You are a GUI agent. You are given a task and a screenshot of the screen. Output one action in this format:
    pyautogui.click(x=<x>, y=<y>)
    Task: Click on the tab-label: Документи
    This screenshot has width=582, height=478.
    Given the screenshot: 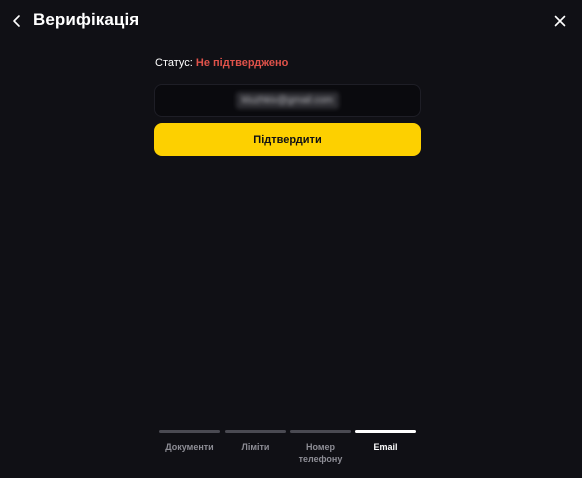 What is the action you would take?
    pyautogui.click(x=189, y=447)
    